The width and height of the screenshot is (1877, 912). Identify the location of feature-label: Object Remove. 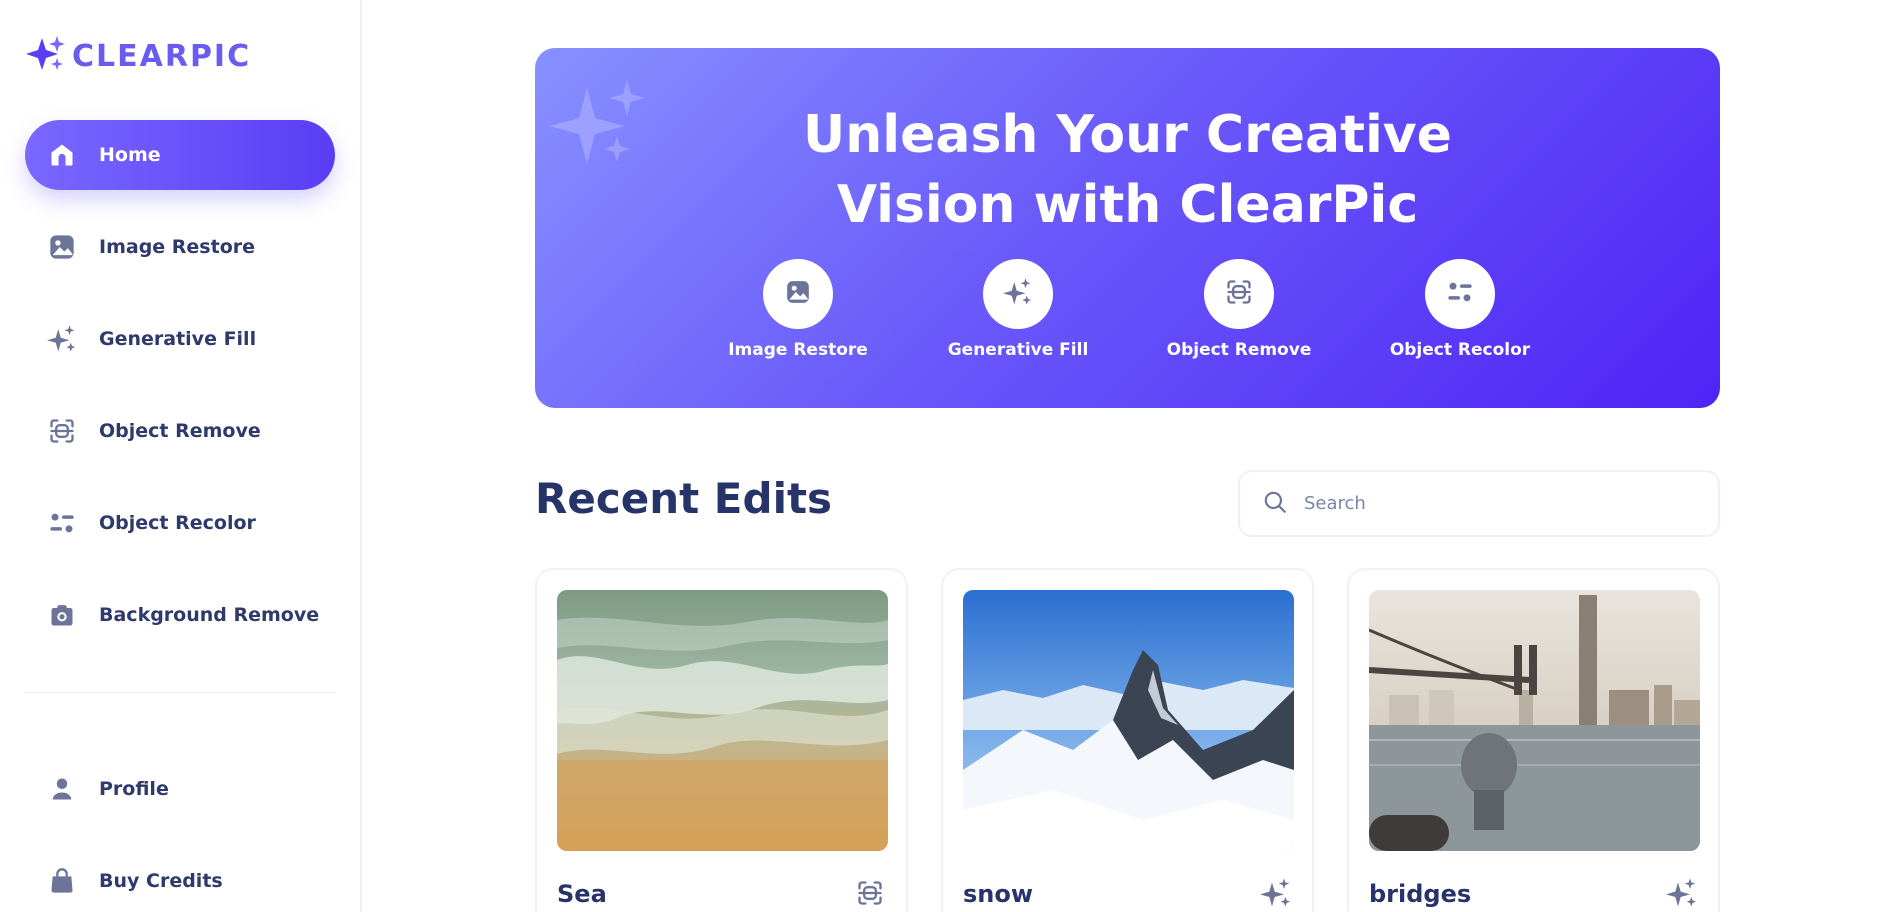
(1239, 350).